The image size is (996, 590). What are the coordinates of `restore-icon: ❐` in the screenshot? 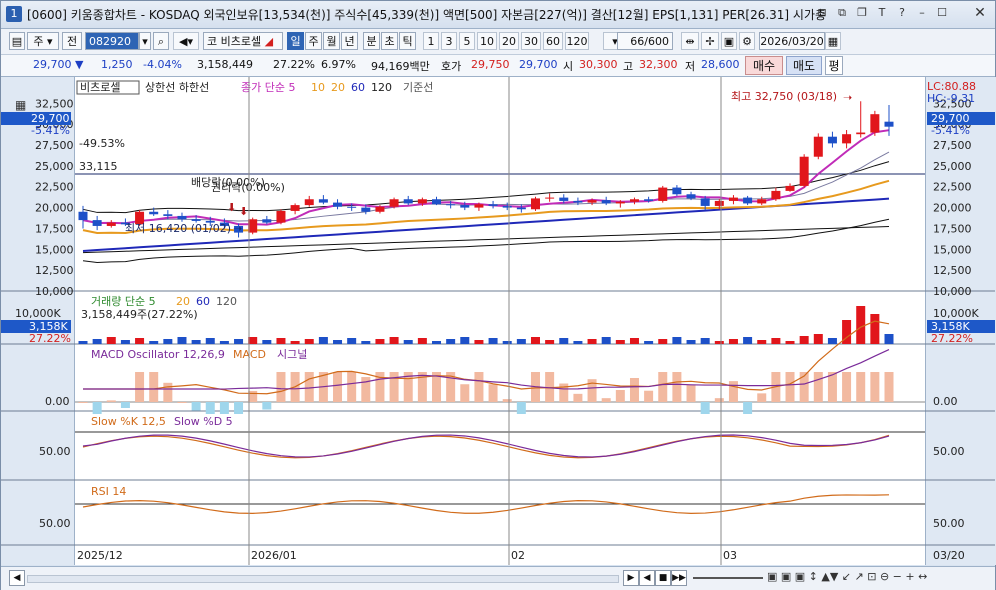 It's located at (862, 13).